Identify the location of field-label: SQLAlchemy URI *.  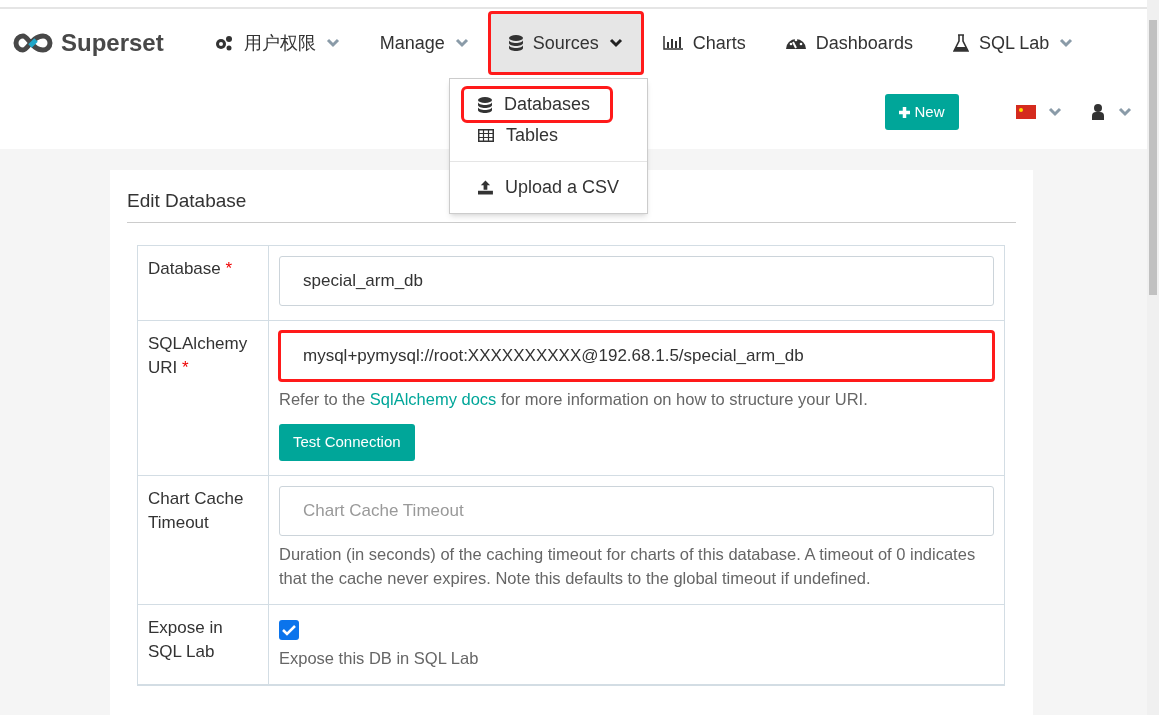
(198, 355).